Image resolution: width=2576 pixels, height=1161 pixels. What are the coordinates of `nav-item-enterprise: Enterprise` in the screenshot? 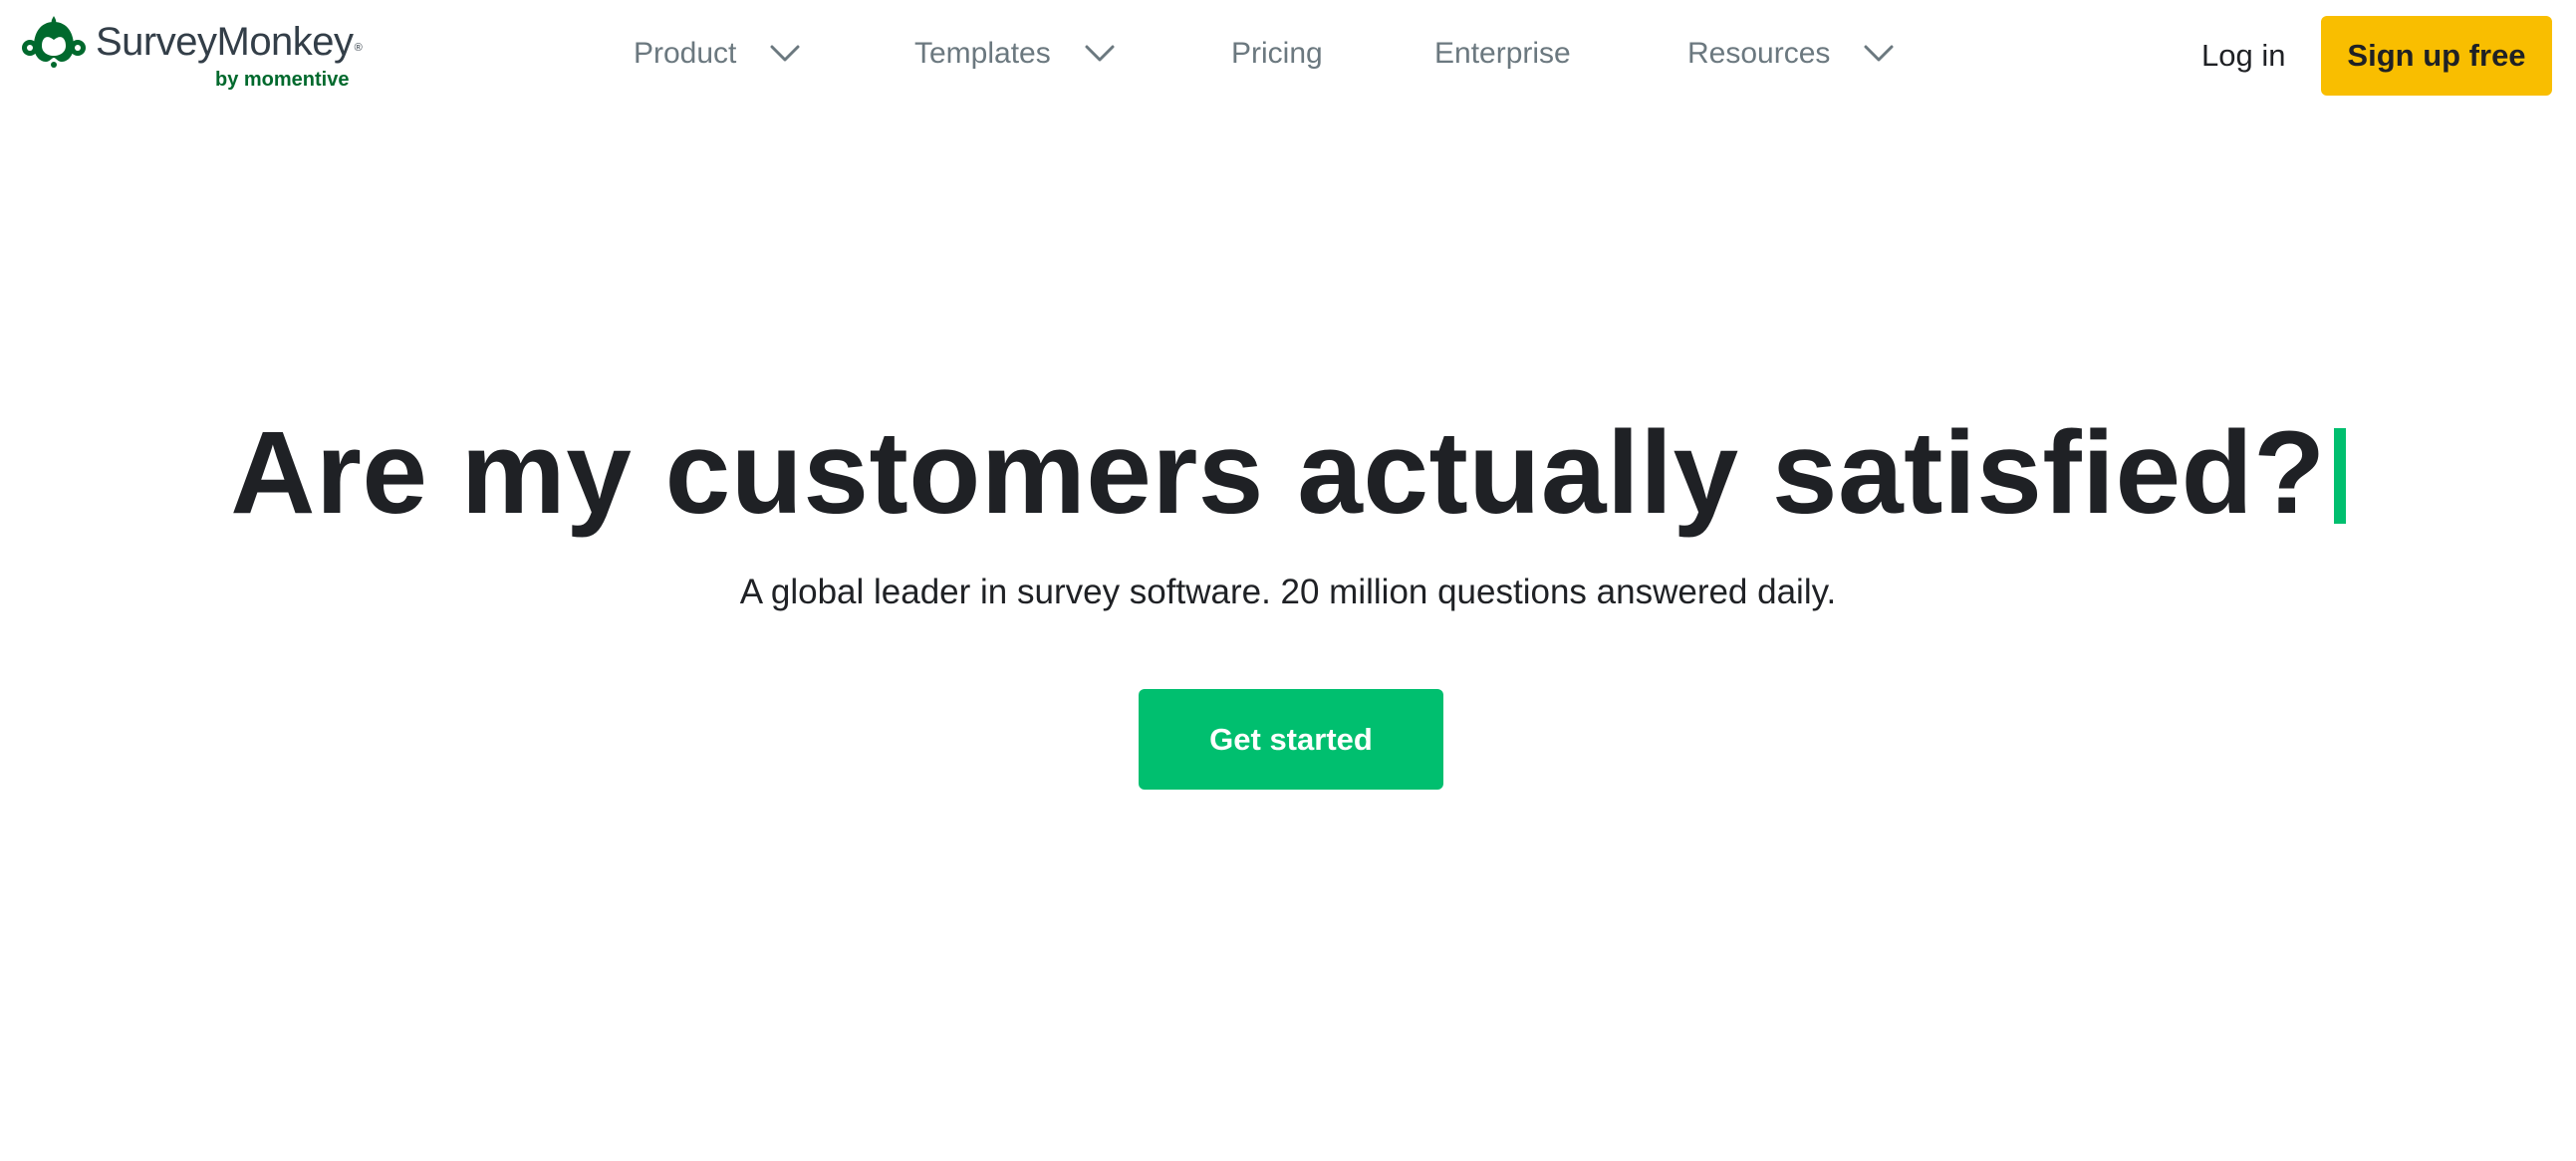 It's located at (1502, 54).